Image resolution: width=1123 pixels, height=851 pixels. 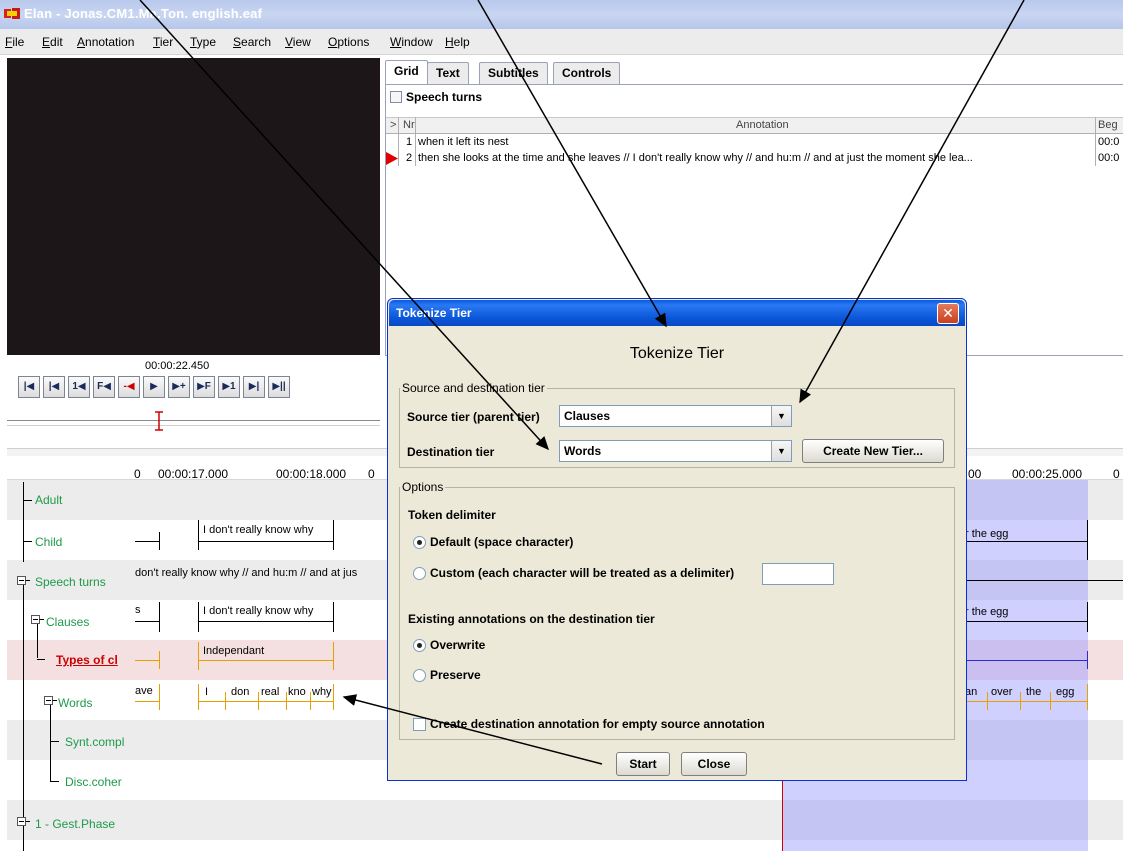 What do you see at coordinates (501, 542) in the screenshot?
I see `radio-default-label: Default (space character)` at bounding box center [501, 542].